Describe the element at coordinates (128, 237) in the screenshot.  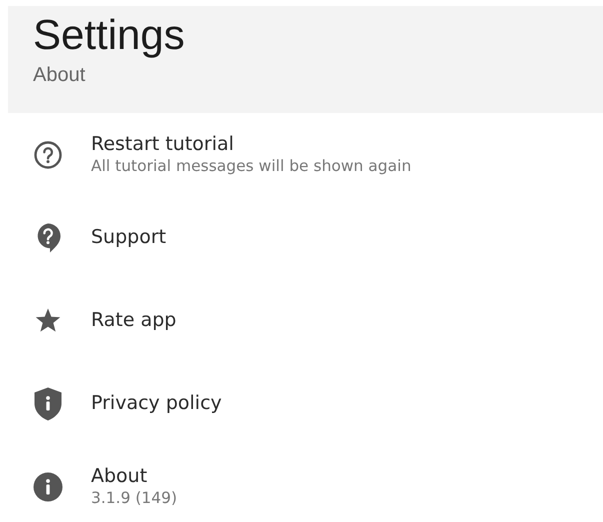
I see `item-title: Support` at that location.